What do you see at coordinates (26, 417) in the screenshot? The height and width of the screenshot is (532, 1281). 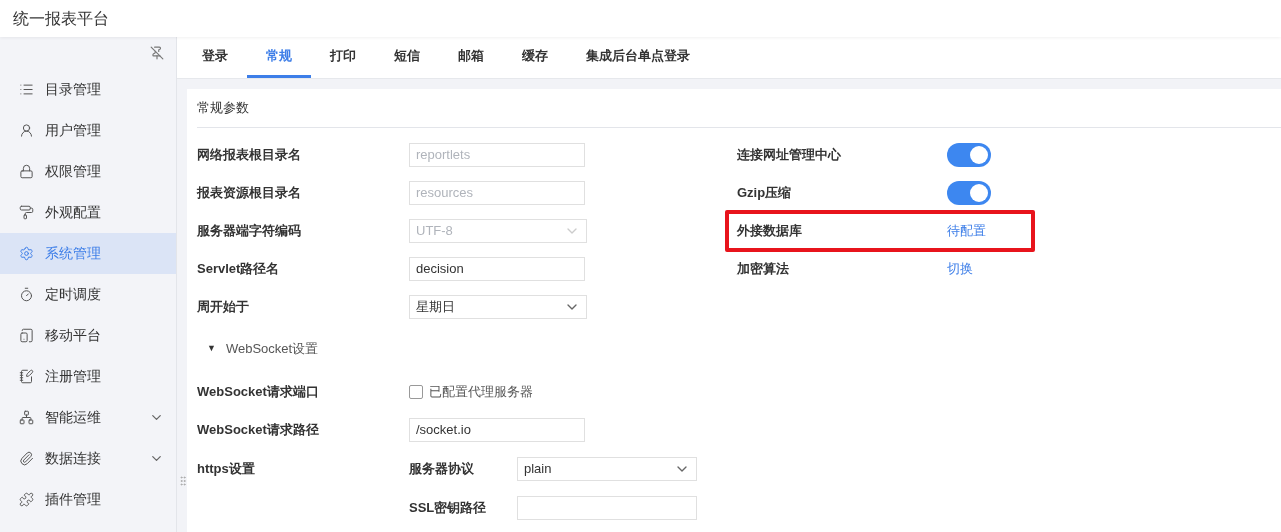 I see `network-icon` at bounding box center [26, 417].